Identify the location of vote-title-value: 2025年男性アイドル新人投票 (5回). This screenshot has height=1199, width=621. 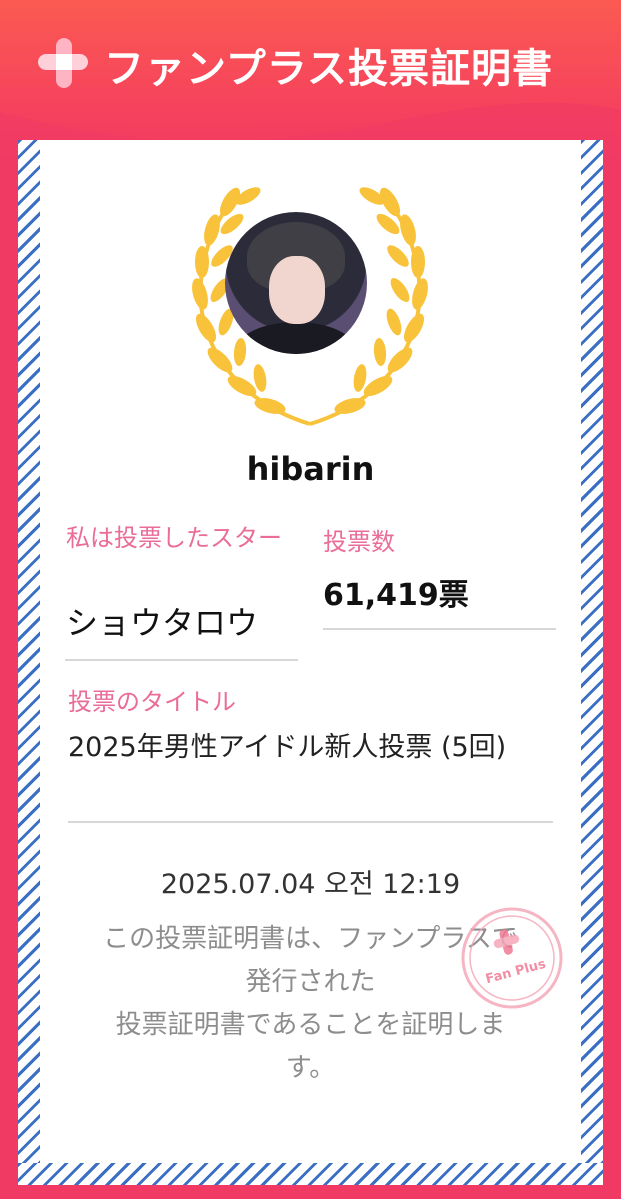
(287, 747).